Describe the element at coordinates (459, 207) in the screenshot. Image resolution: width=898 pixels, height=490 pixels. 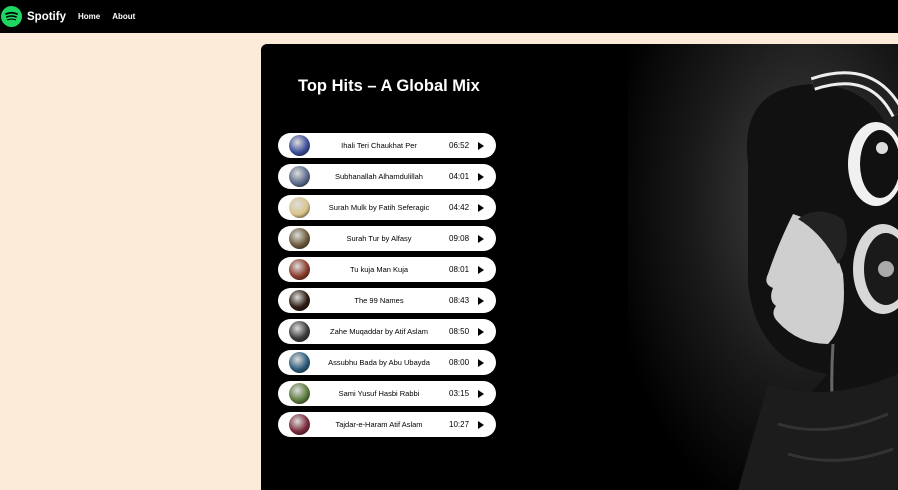
I see `song-duration: 04:42` at that location.